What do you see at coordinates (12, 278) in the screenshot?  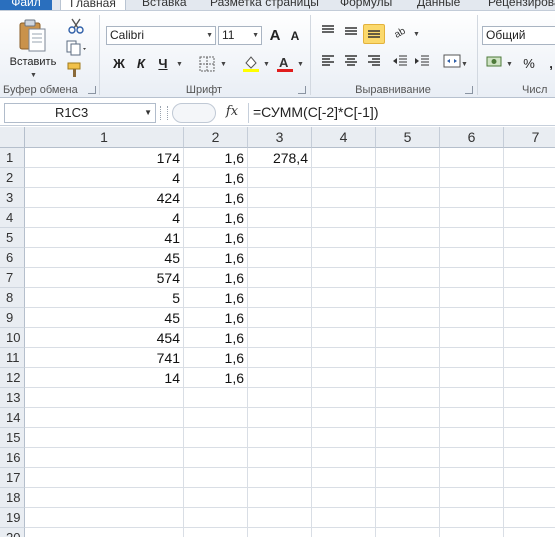 I see `row-header: 7` at bounding box center [12, 278].